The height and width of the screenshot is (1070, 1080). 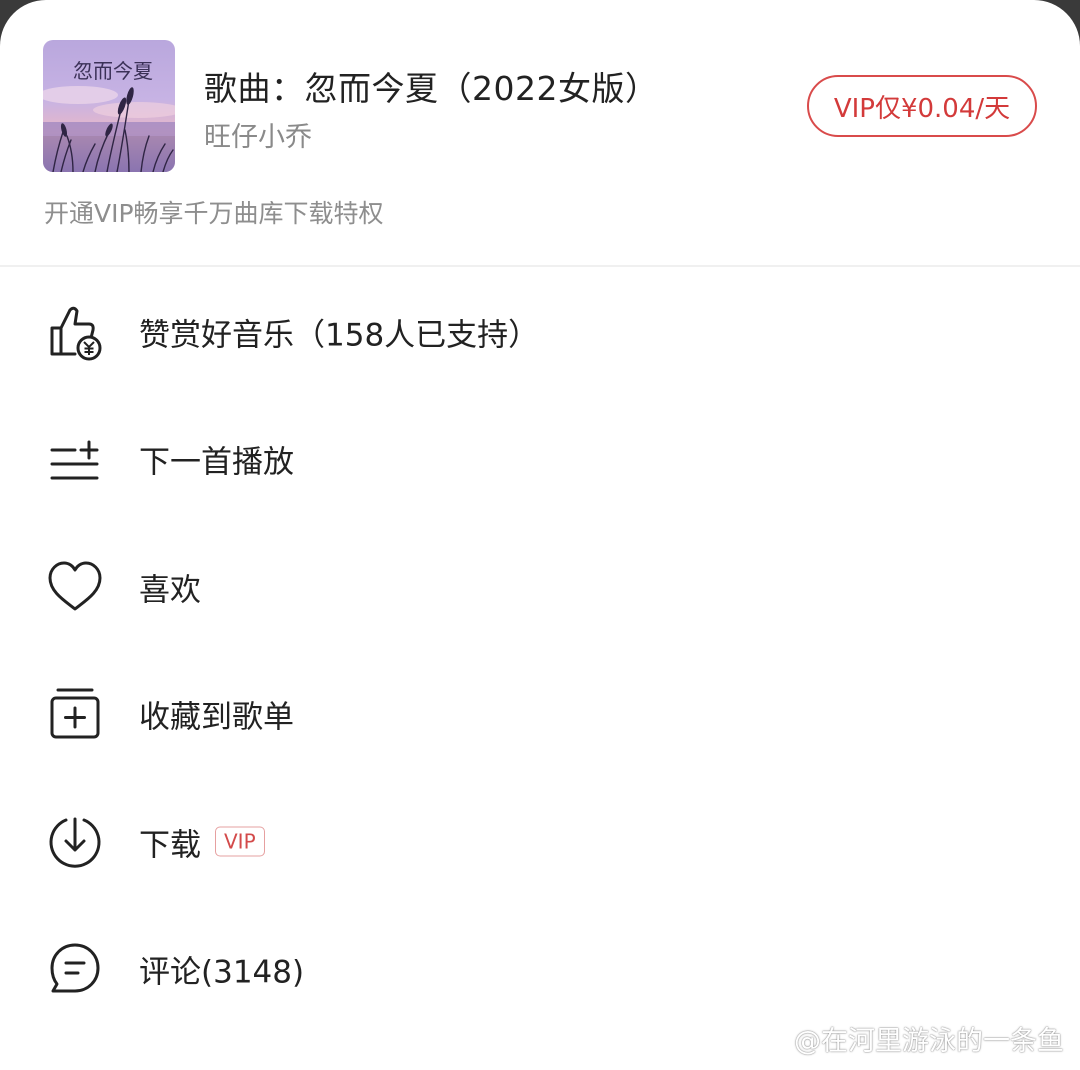 What do you see at coordinates (222, 972) in the screenshot?
I see `menu-item-label: 评论(3148)` at bounding box center [222, 972].